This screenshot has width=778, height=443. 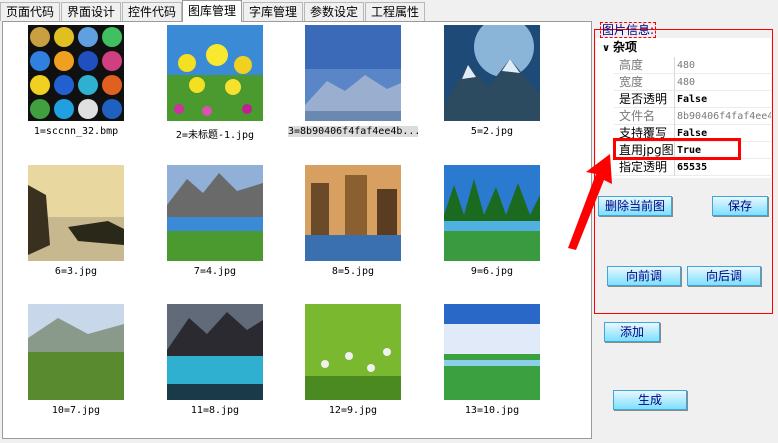 I want to click on property-key: 宽度, so click(x=647, y=82).